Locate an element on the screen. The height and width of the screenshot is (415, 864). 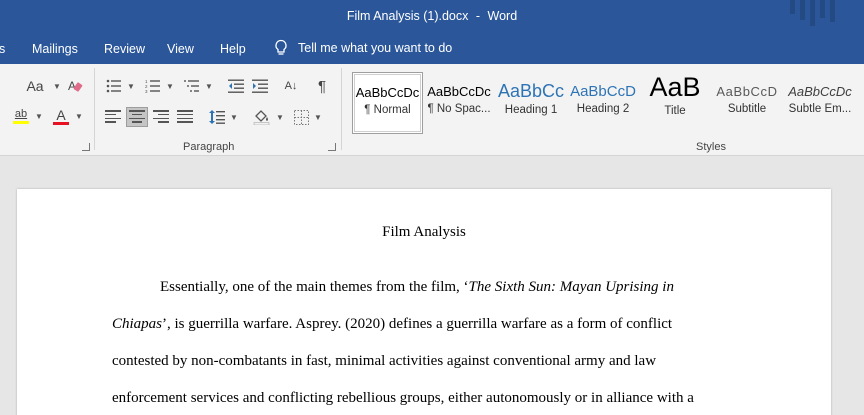
window-title: Film Analysis (1).docx - Word is located at coordinates (432, 16).